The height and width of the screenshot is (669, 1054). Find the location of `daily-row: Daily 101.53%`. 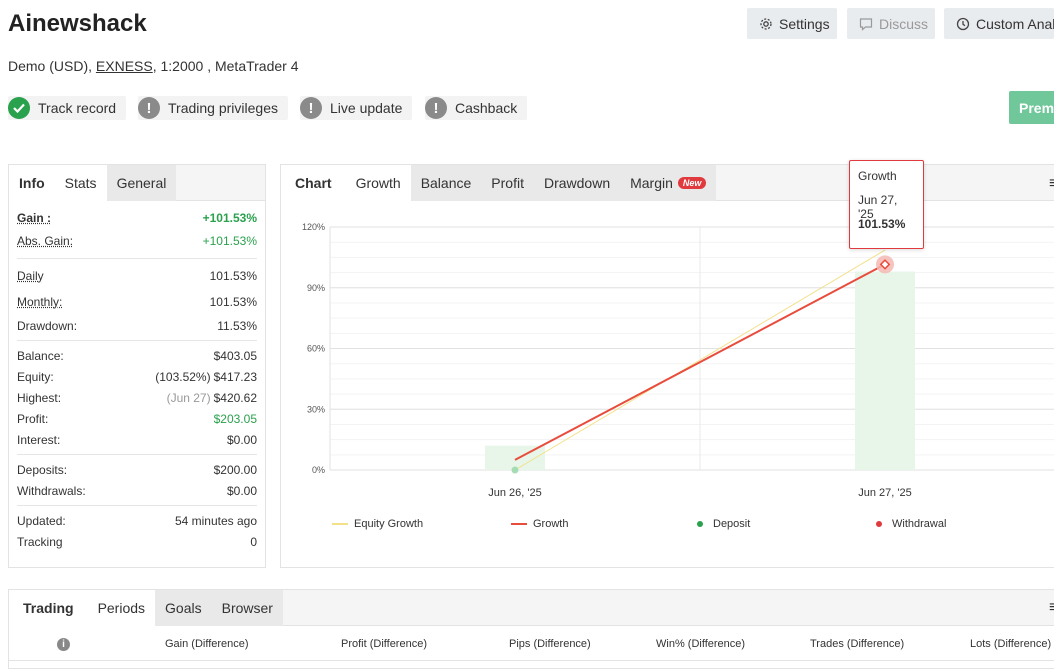

daily-row: Daily 101.53% is located at coordinates (137, 276).